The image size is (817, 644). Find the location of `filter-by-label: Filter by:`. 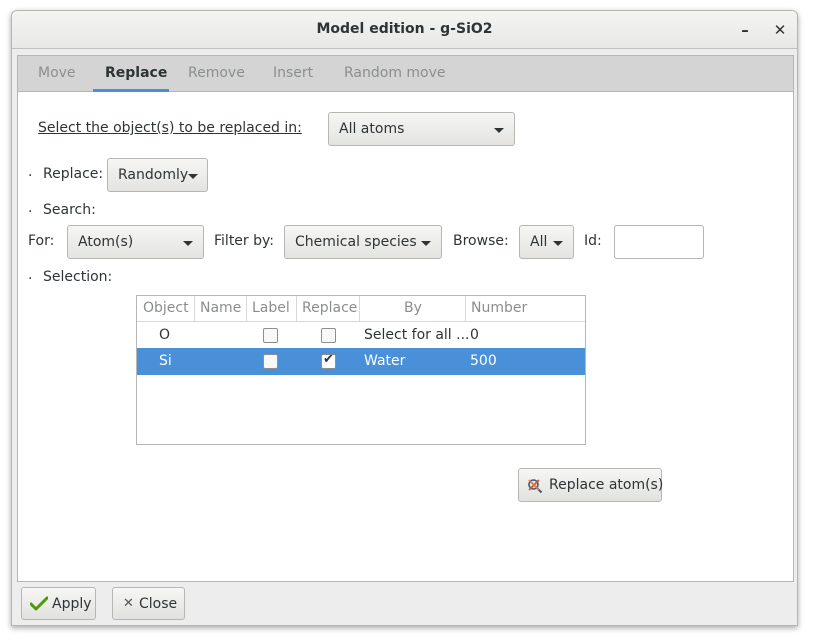

filter-by-label: Filter by: is located at coordinates (244, 241).